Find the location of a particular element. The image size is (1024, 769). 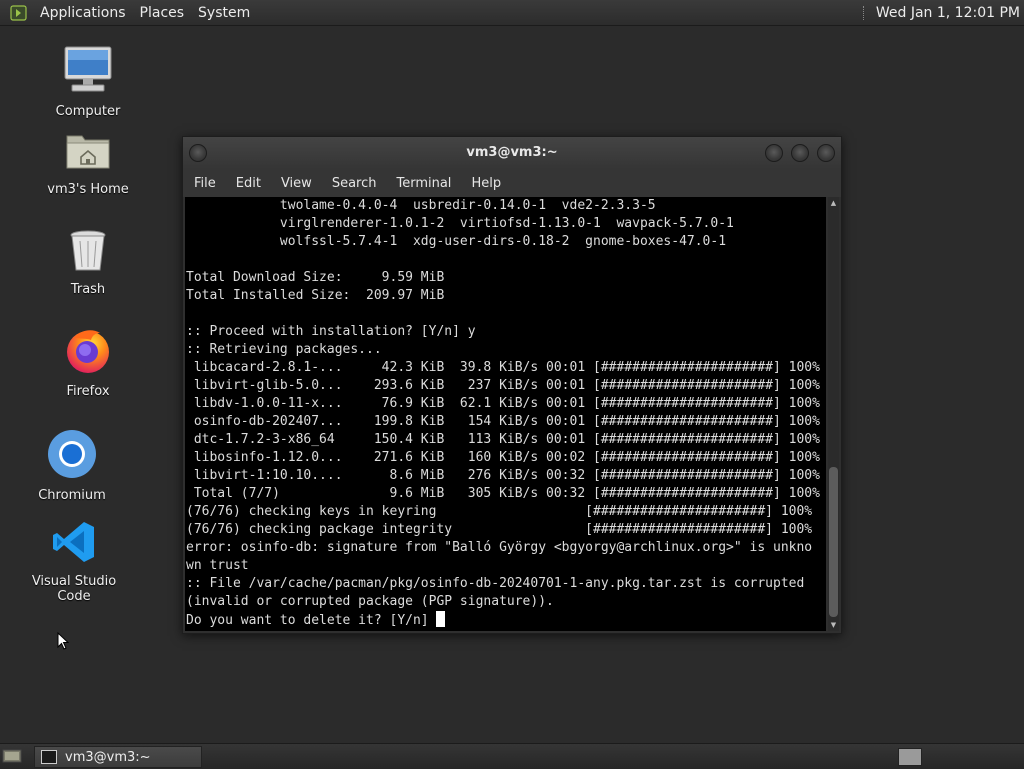

applications-menu: Applications is located at coordinates (83, 13).